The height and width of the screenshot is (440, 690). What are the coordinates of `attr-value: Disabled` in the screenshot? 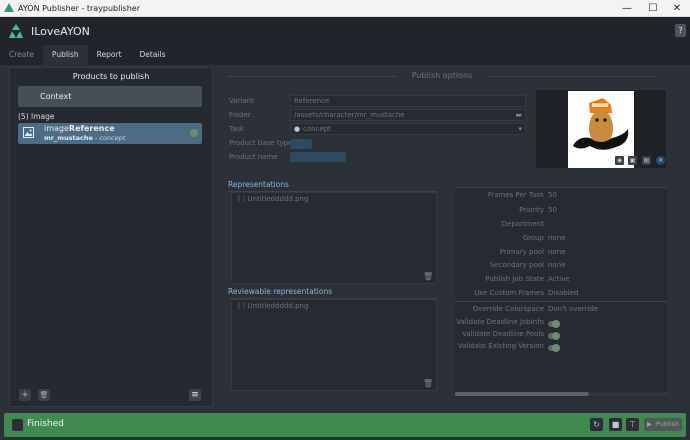 It's located at (563, 293).